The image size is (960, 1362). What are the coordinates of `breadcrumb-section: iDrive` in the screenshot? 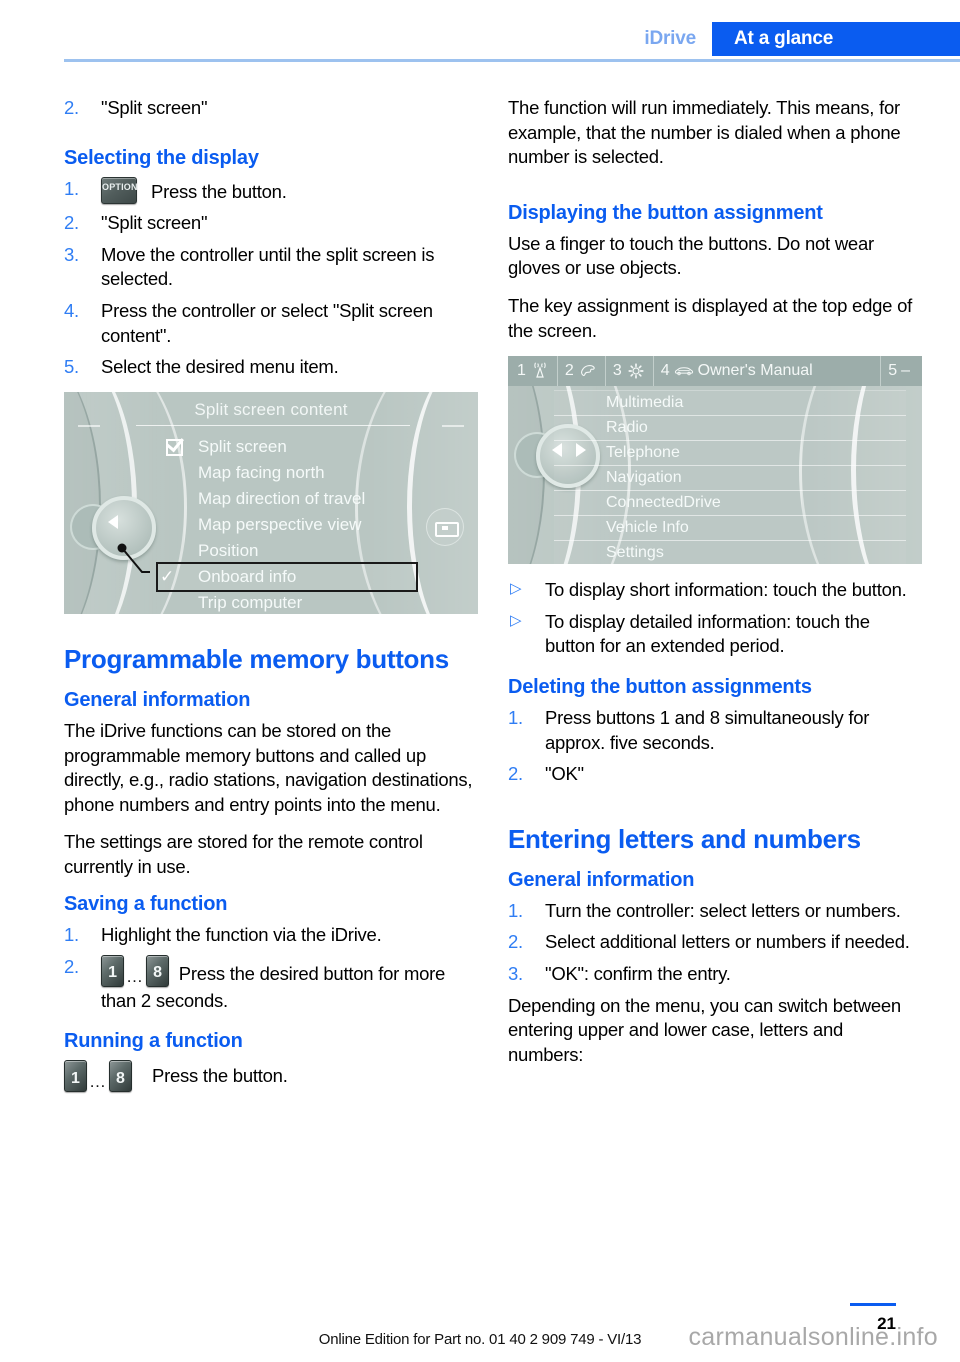 It's located at (673, 39).